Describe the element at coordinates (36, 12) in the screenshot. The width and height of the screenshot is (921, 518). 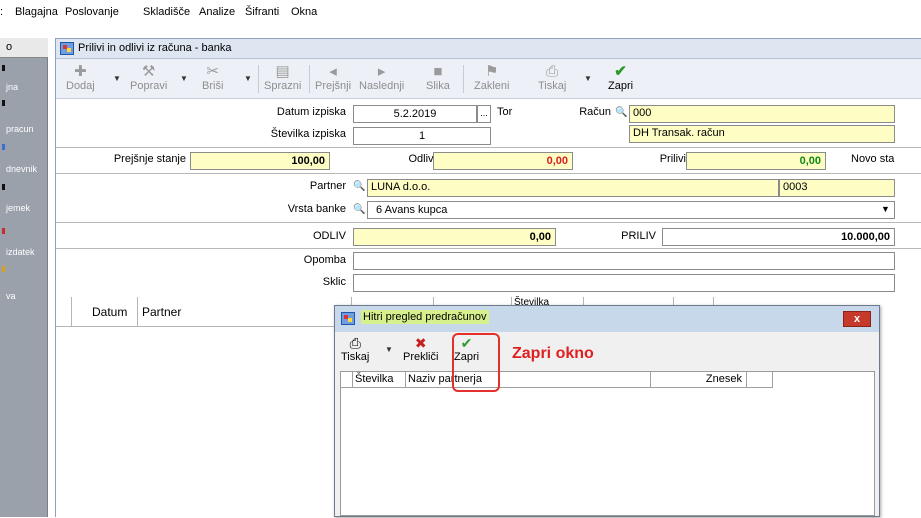
I see `menu-blagajna: Blagajna` at that location.